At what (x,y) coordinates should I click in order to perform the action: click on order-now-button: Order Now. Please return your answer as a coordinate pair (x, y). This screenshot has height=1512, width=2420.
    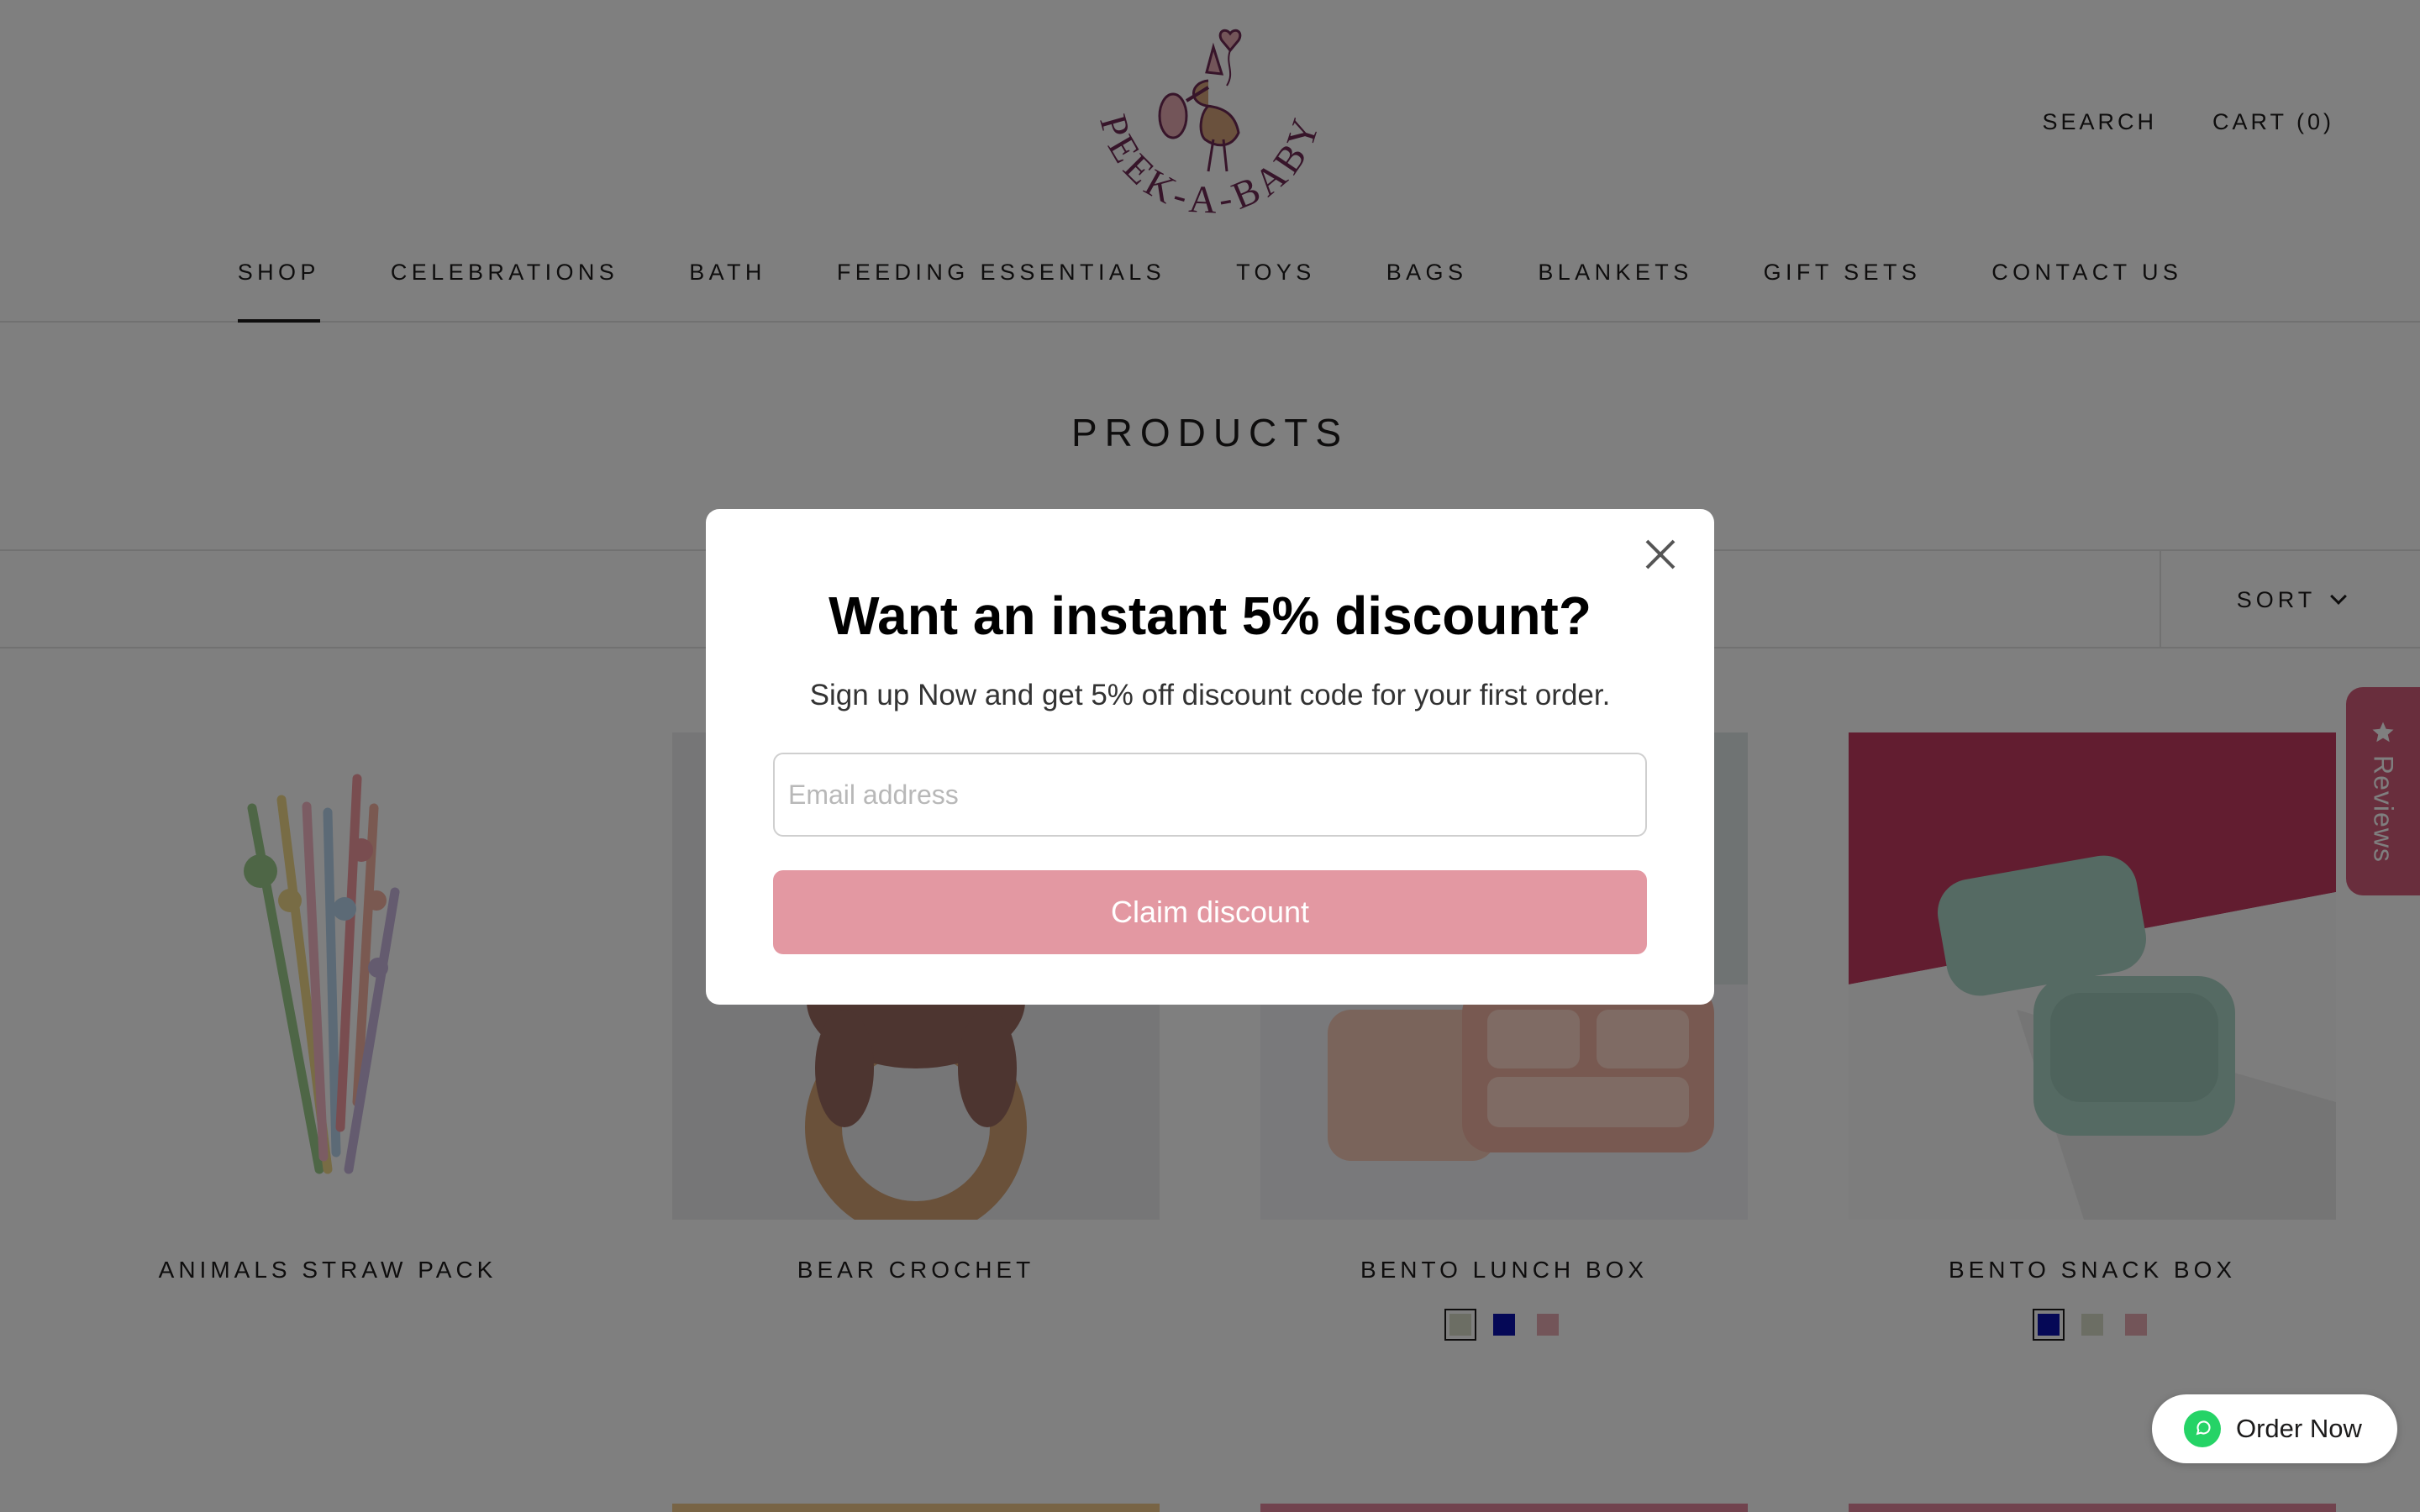
    Looking at the image, I should click on (2274, 1428).